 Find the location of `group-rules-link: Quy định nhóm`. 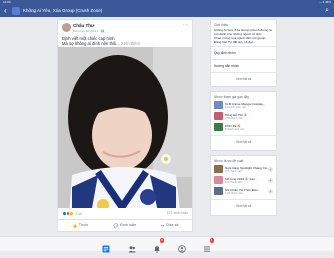

group-rules-link: Quy định nhóm is located at coordinates (243, 53).